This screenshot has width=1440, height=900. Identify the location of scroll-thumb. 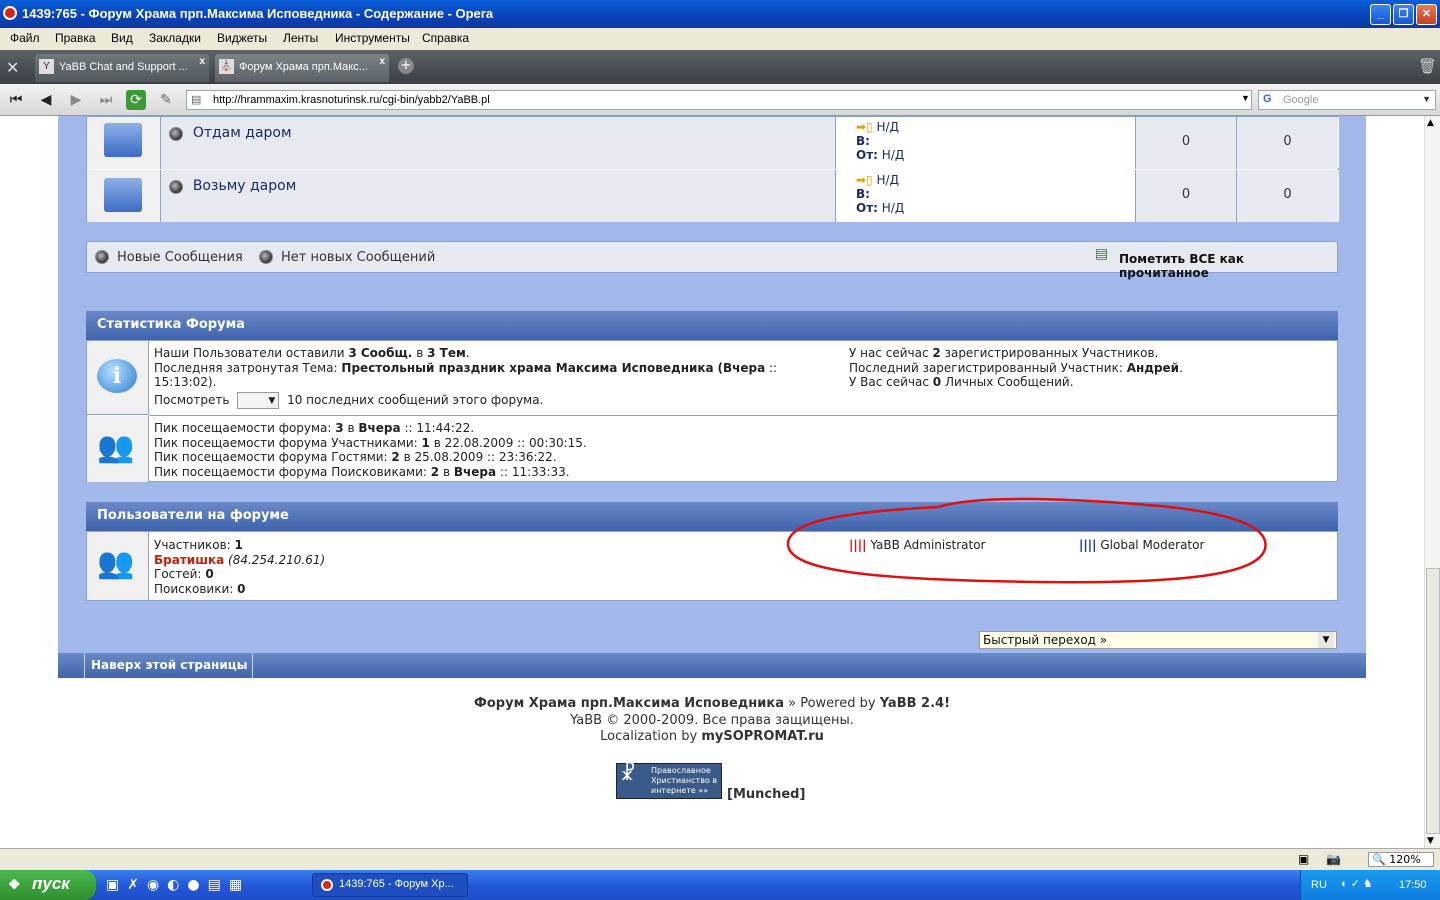
(1433, 701).